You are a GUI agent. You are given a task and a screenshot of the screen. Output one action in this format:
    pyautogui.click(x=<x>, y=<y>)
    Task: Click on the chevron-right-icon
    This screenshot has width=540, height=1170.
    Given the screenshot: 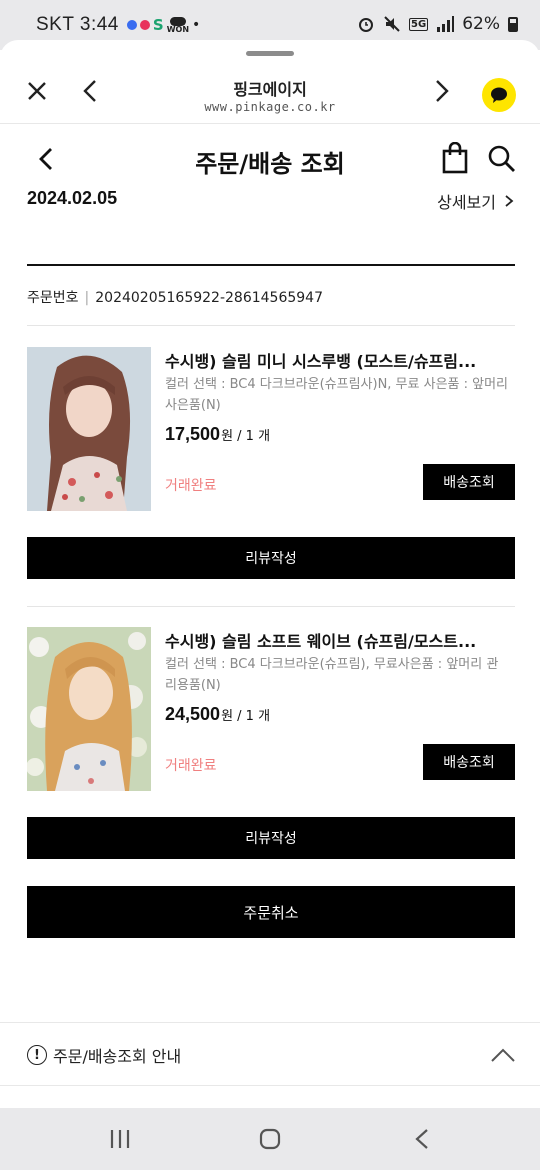 What is the action you would take?
    pyautogui.click(x=509, y=201)
    